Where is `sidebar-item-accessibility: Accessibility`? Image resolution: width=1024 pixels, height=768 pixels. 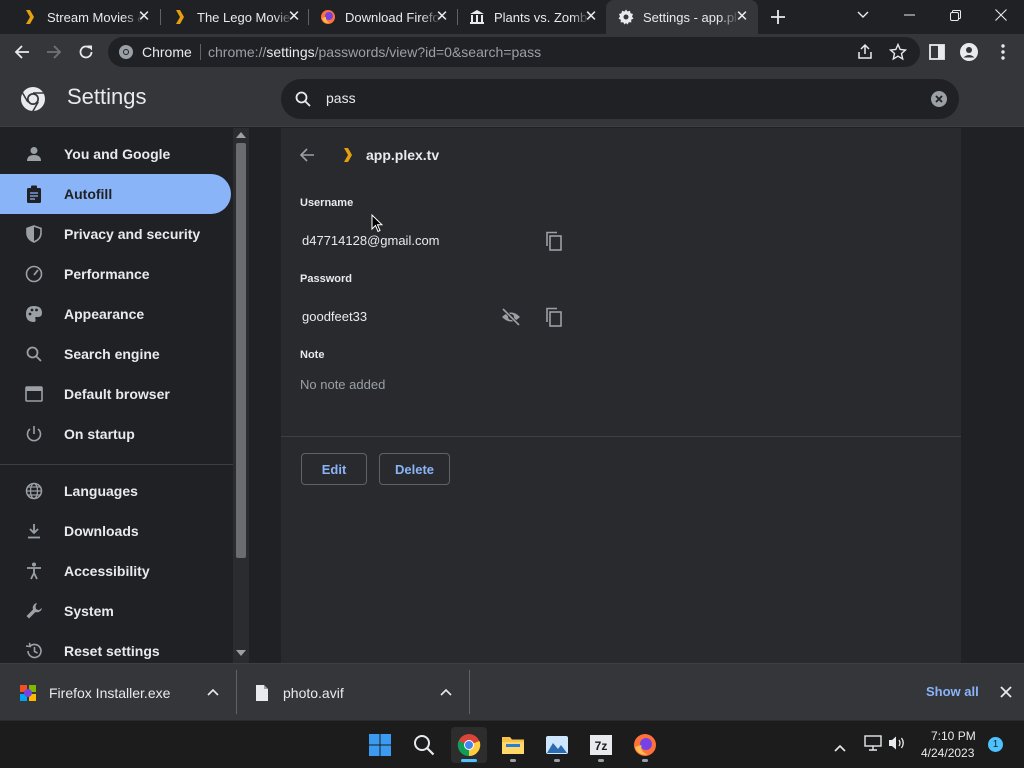 sidebar-item-accessibility: Accessibility is located at coordinates (115, 571).